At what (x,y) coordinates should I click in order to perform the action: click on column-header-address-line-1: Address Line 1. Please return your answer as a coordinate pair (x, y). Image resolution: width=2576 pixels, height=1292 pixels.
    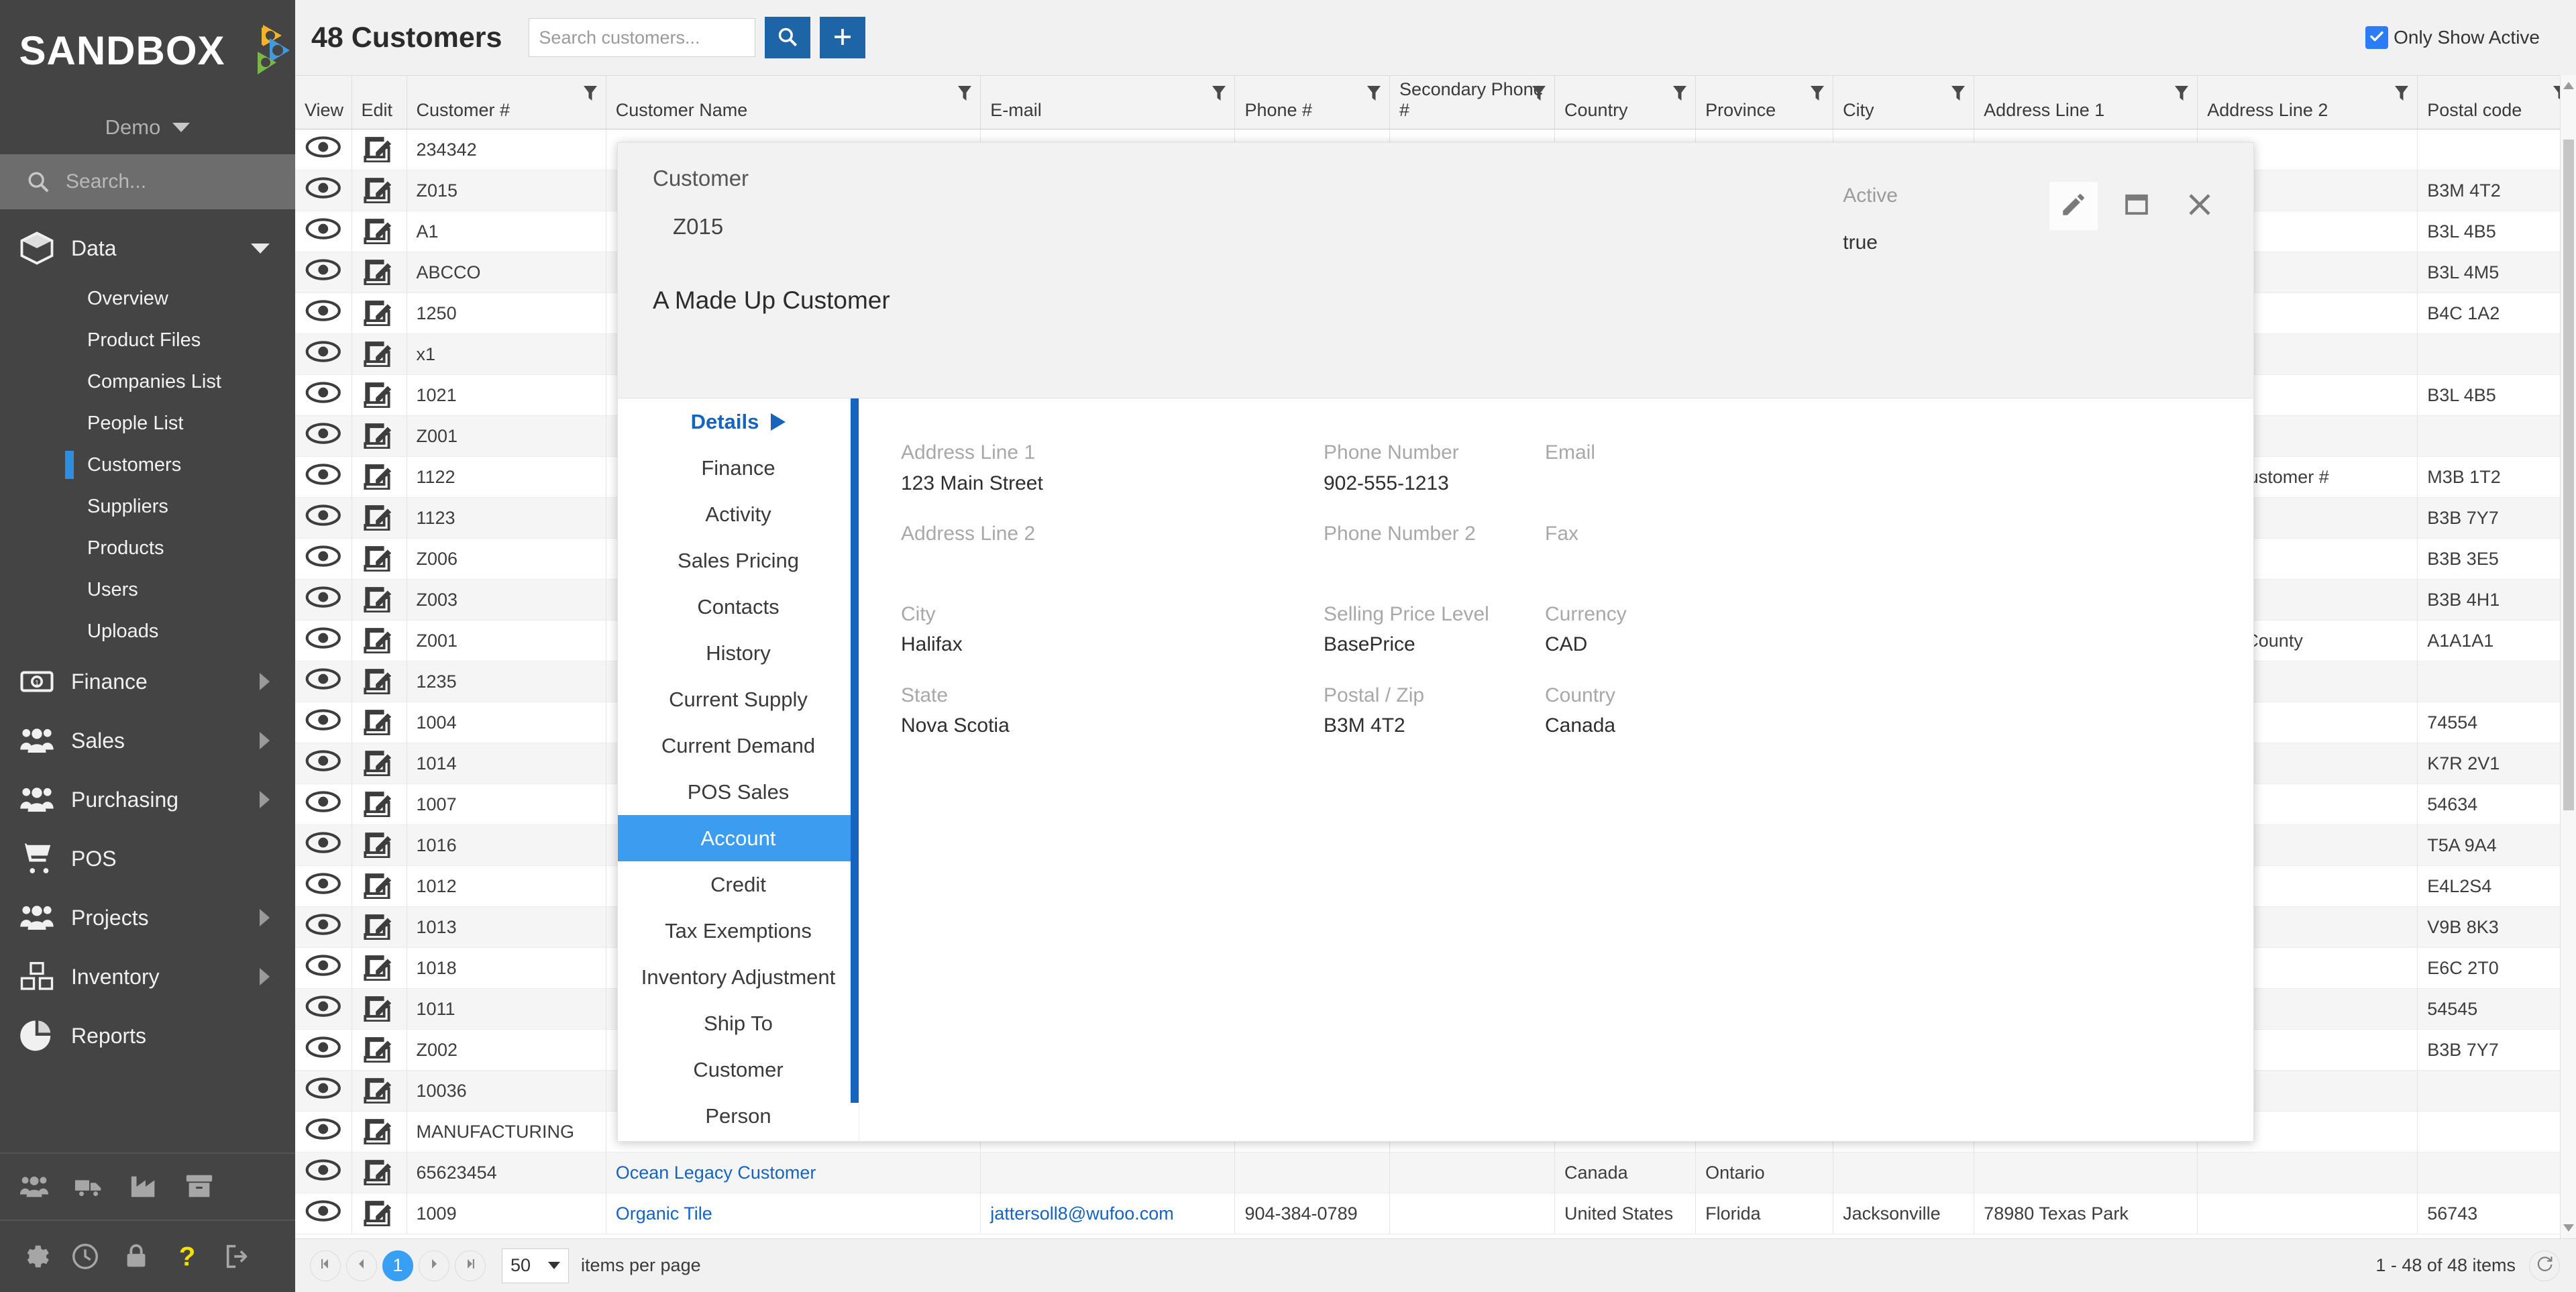
    Looking at the image, I should click on (2086, 102).